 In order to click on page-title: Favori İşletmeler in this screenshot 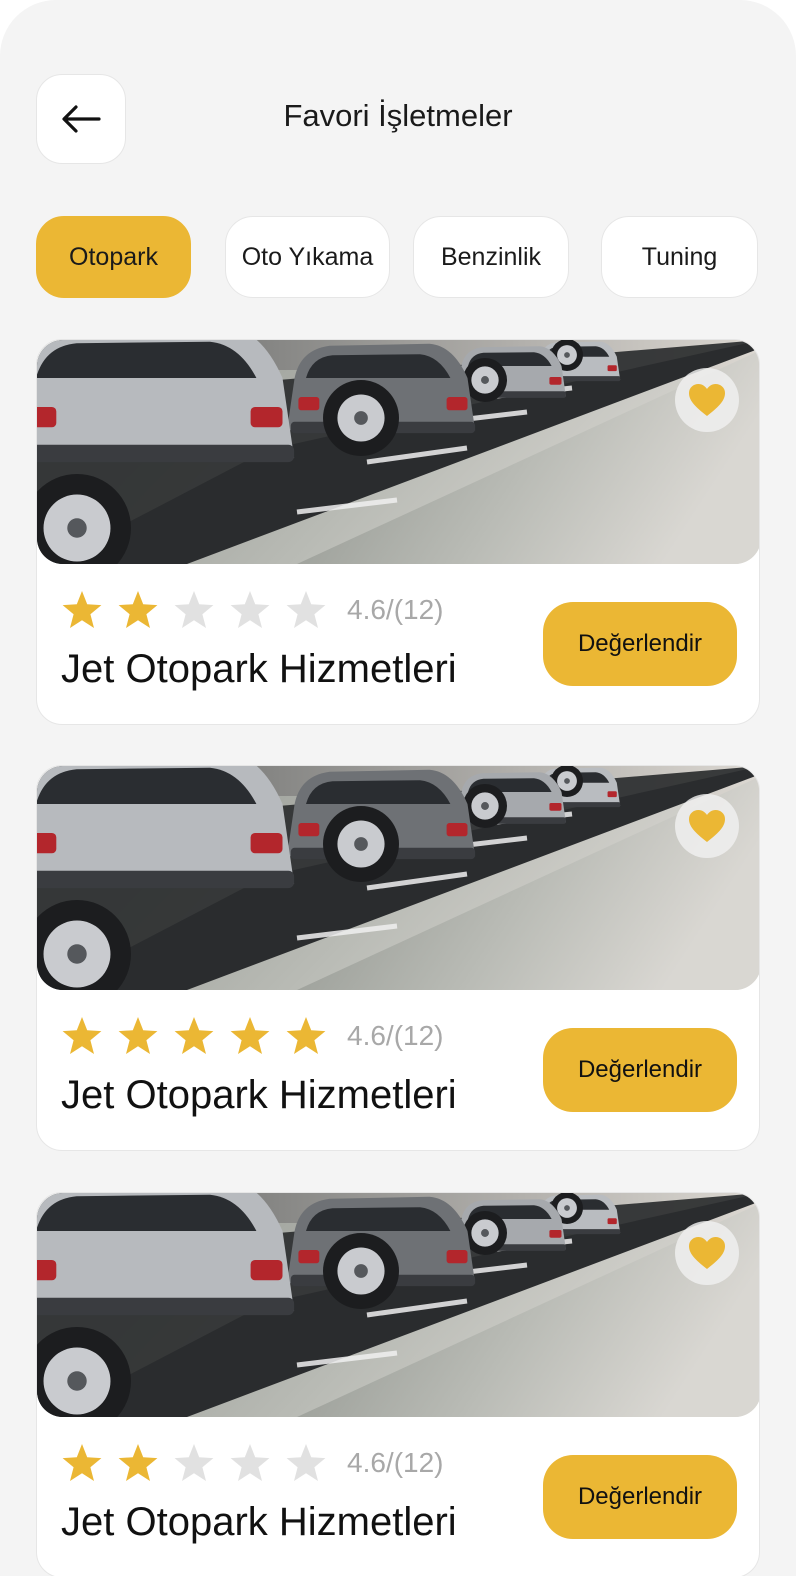, I will do `click(398, 115)`.